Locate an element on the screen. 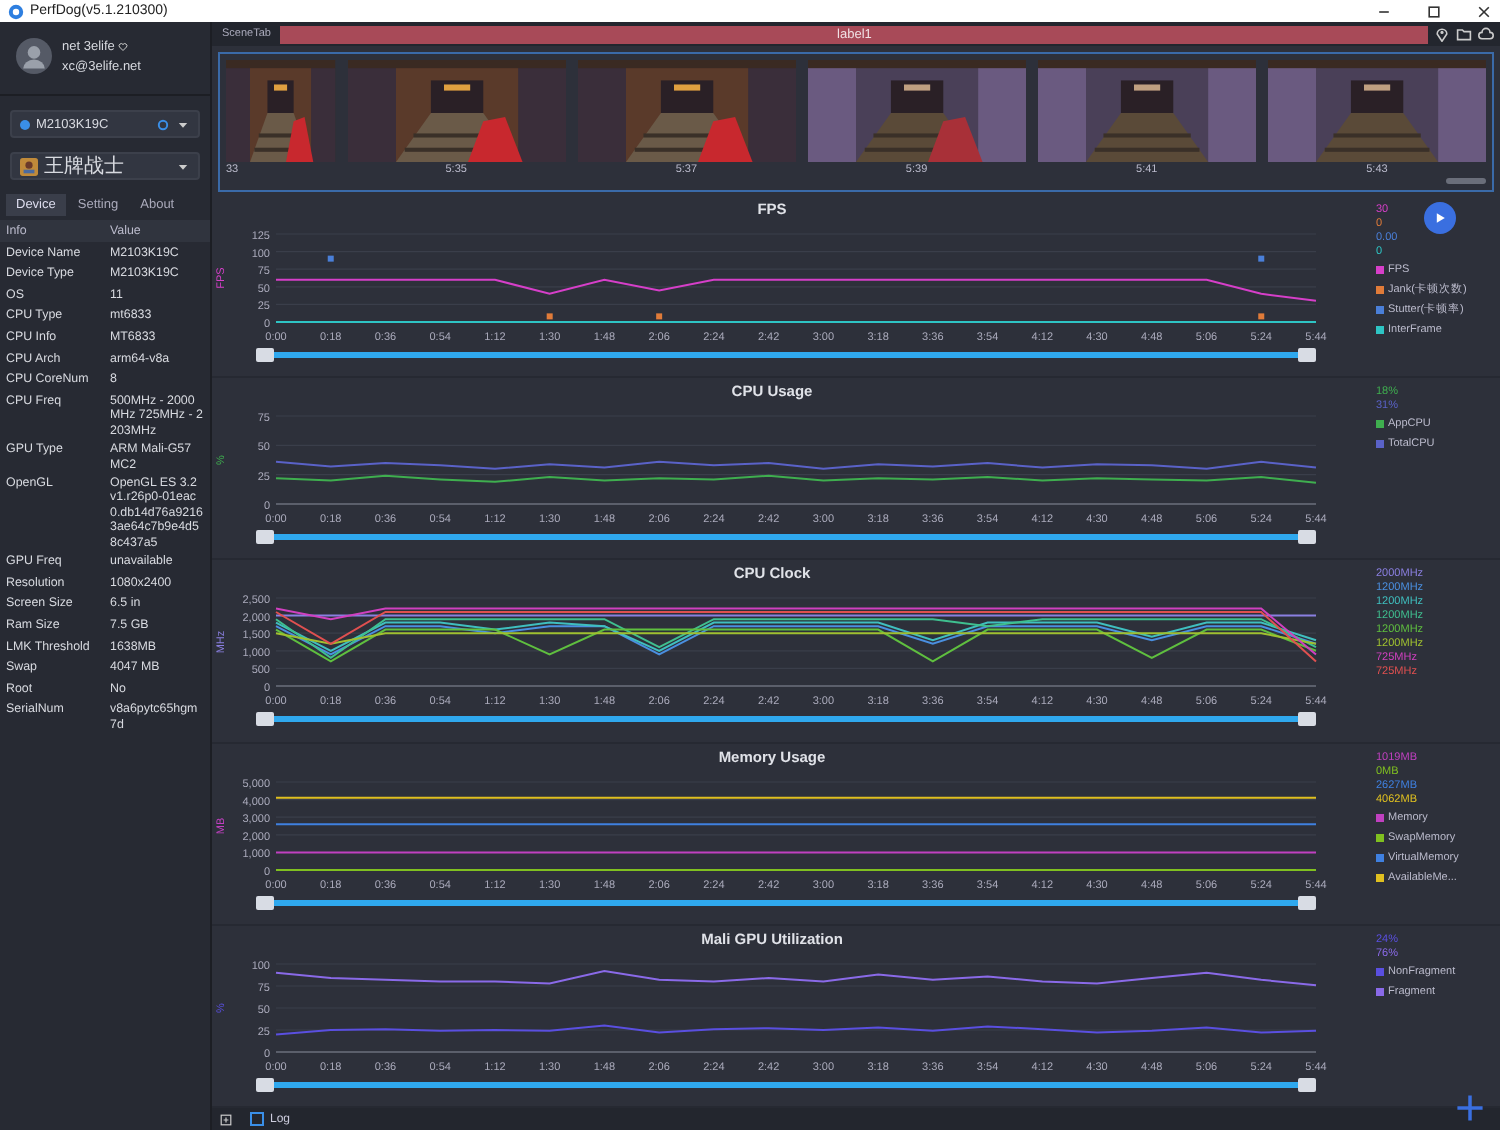  app-icon is located at coordinates (29, 166).